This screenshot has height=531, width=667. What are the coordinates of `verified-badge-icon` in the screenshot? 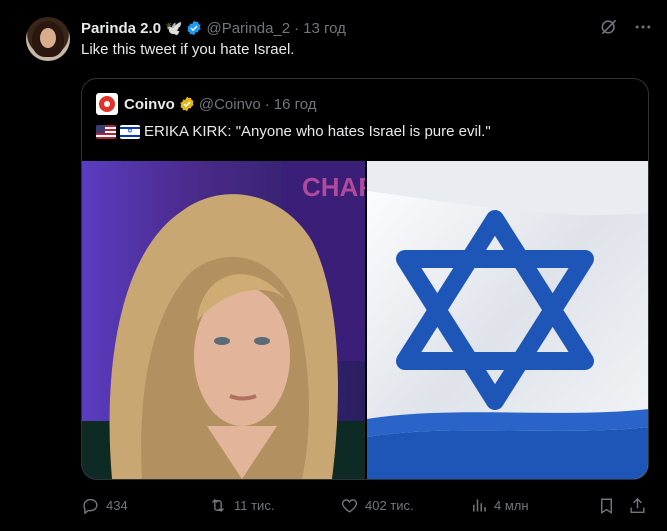 It's located at (194, 28).